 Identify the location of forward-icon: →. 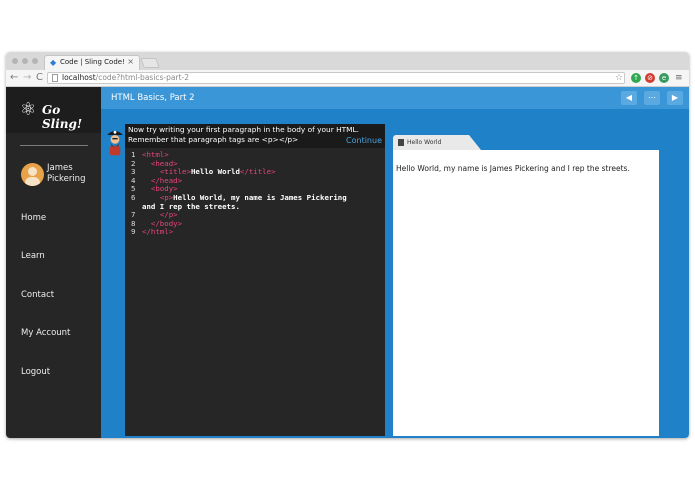
(27, 78).